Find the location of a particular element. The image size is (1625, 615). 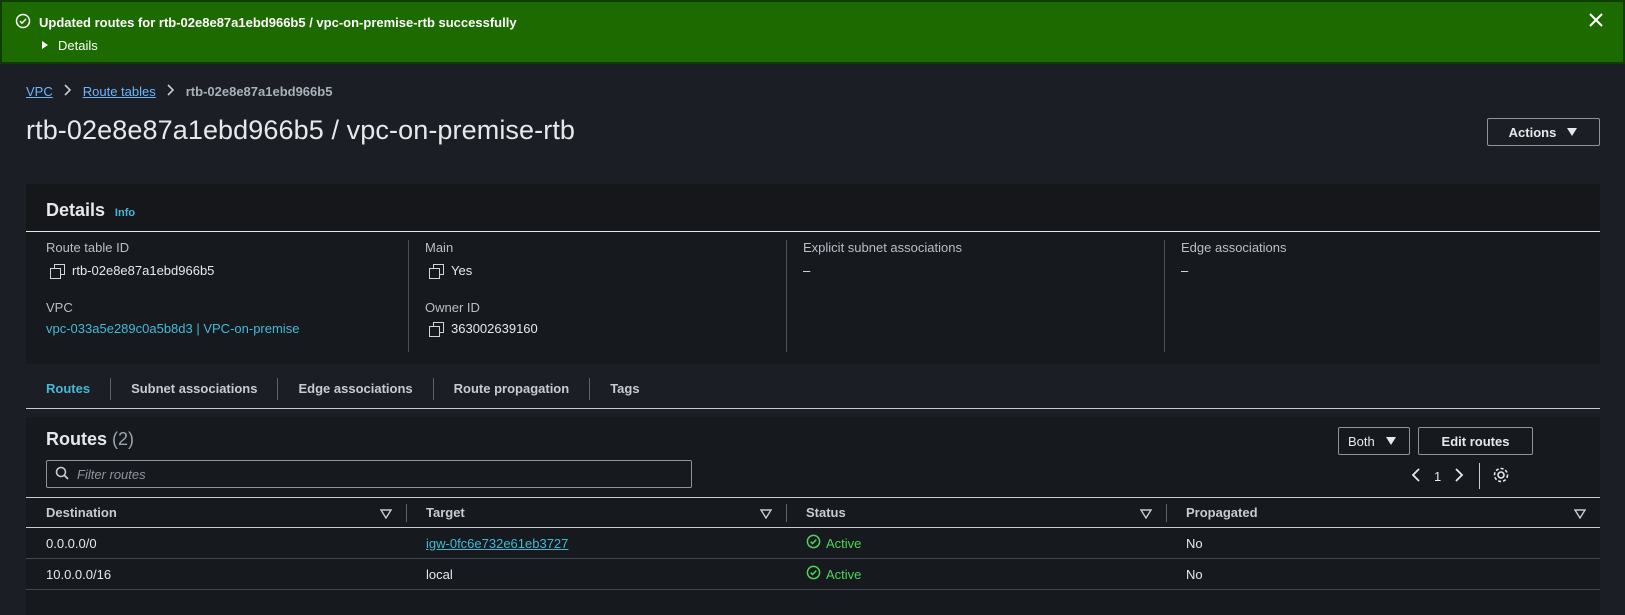

main-value: Yes is located at coordinates (462, 270).